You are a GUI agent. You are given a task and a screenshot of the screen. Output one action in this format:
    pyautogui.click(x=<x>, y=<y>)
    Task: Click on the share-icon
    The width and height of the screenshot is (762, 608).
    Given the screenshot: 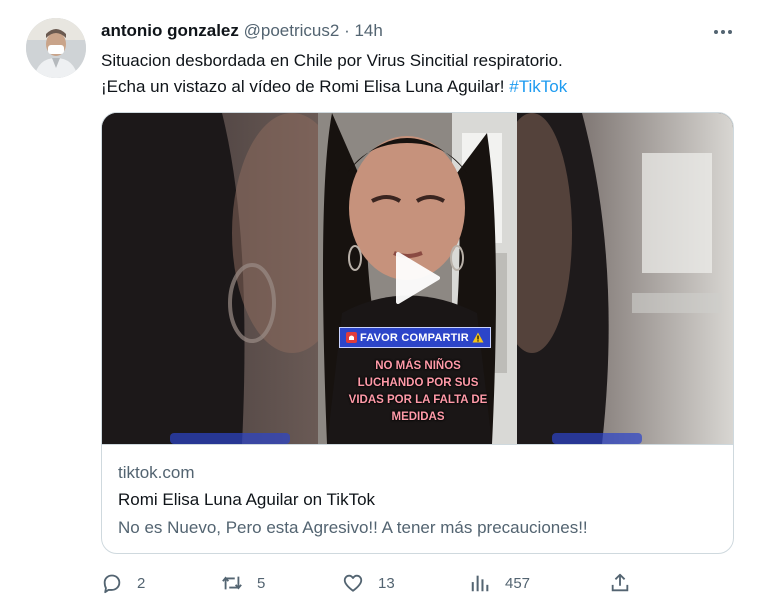 What is the action you would take?
    pyautogui.click(x=620, y=582)
    